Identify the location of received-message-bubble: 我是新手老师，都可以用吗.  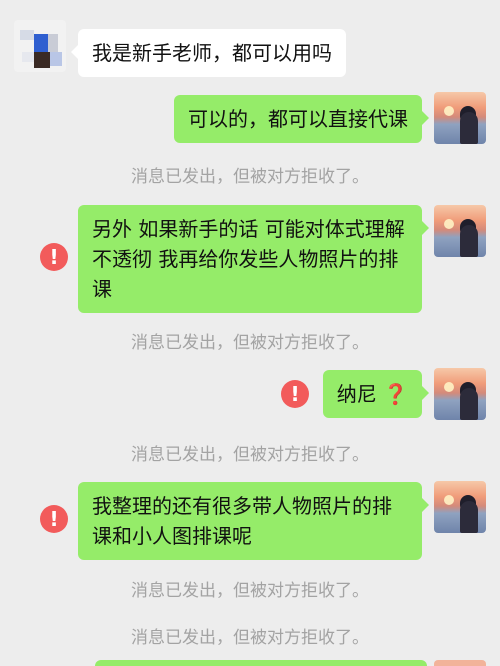
(208, 53).